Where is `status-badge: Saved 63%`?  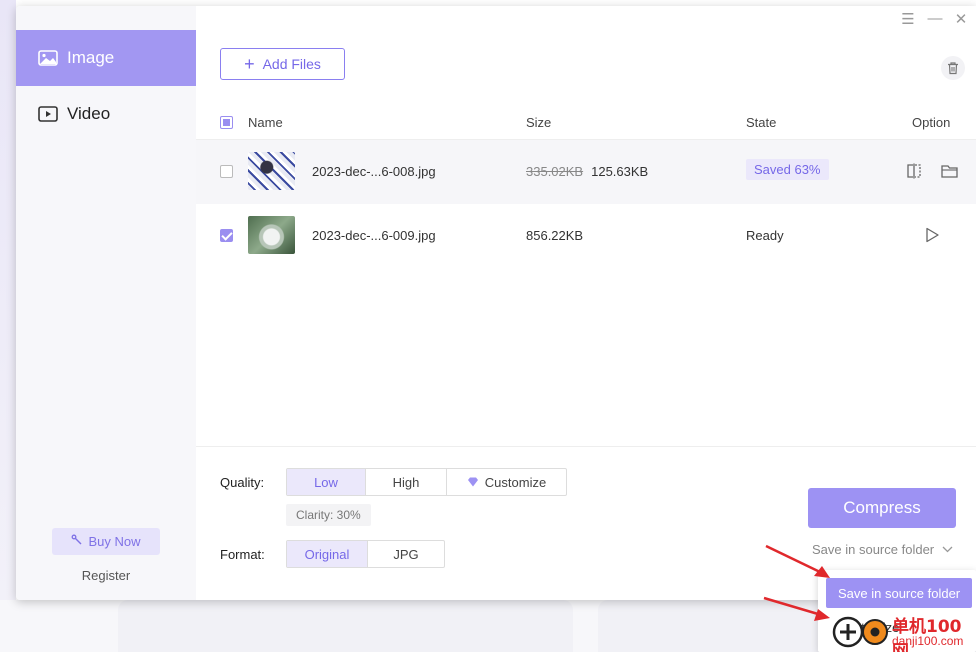
status-badge: Saved 63% is located at coordinates (787, 169).